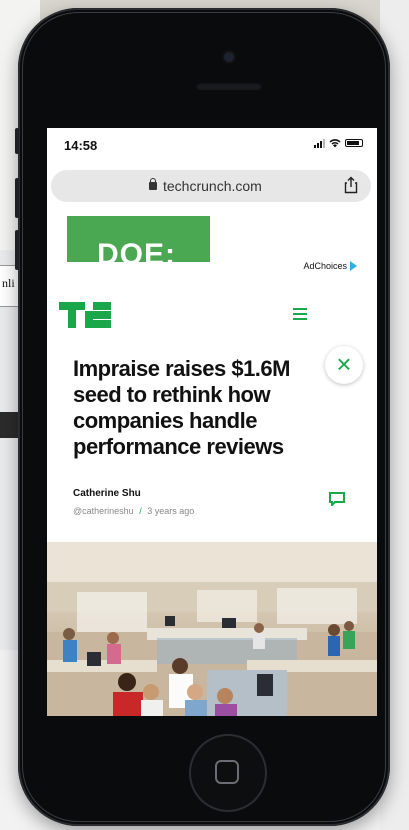 This screenshot has height=830, width=409. What do you see at coordinates (17, 198) in the screenshot?
I see `volume-up-button` at bounding box center [17, 198].